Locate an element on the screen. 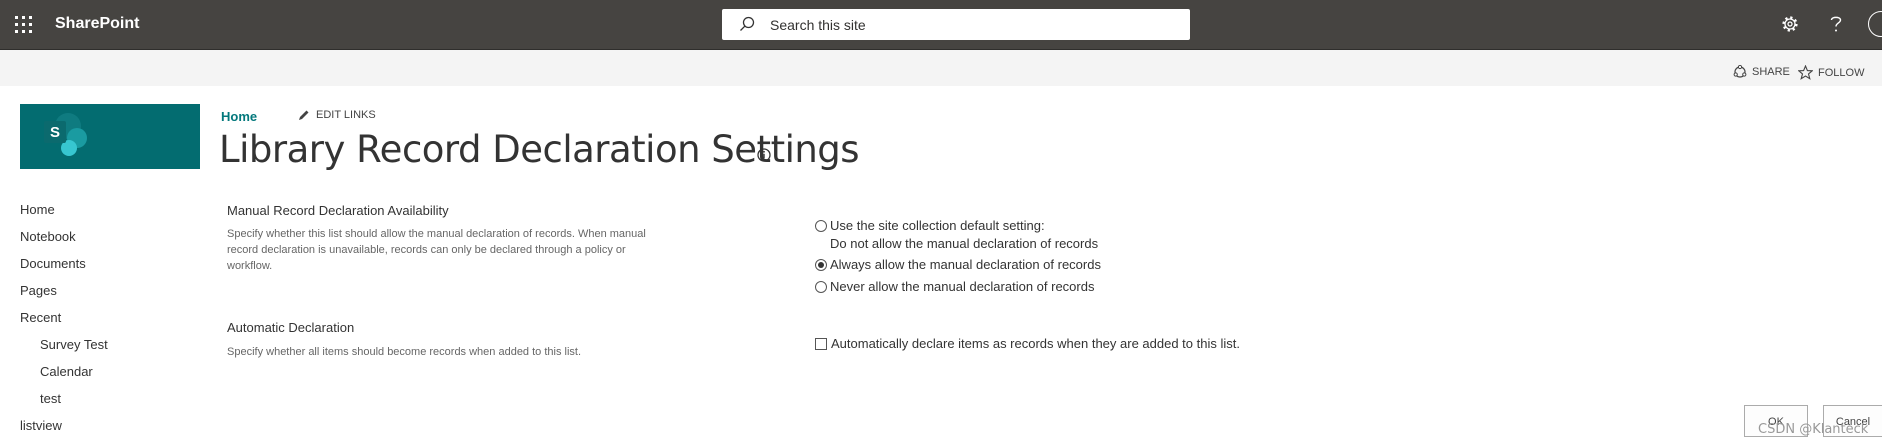  share-button: SHARE is located at coordinates (1761, 72).